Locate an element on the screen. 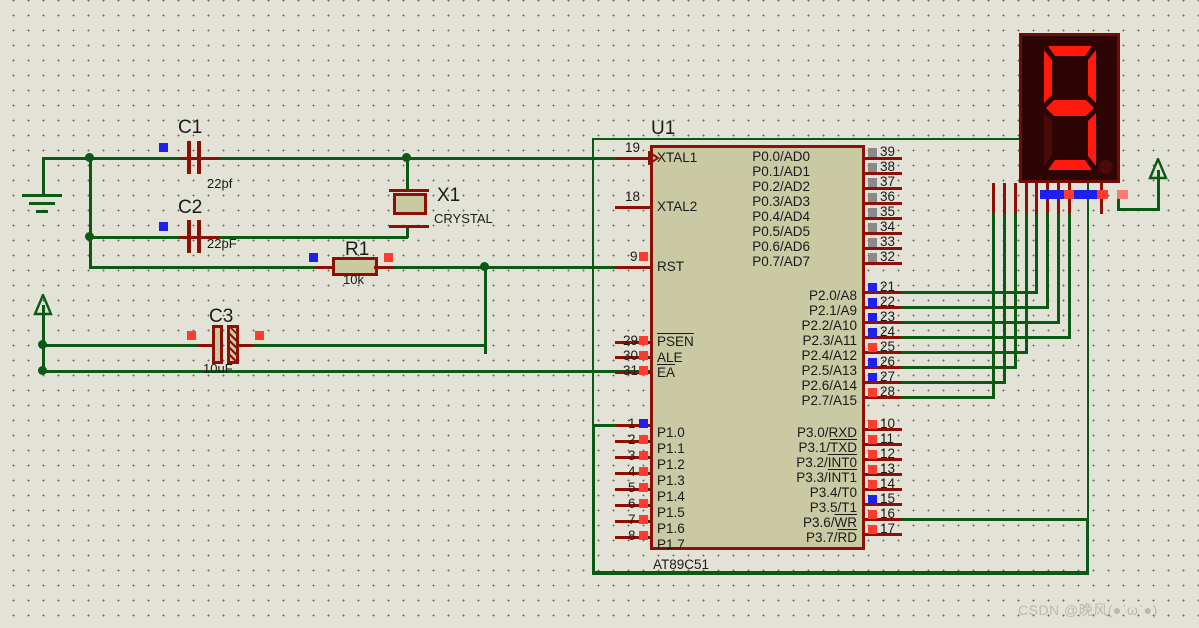 Image resolution: width=1199 pixels, height=628 pixels. pin-13-label: P3.3/INT1 is located at coordinates (826, 477).